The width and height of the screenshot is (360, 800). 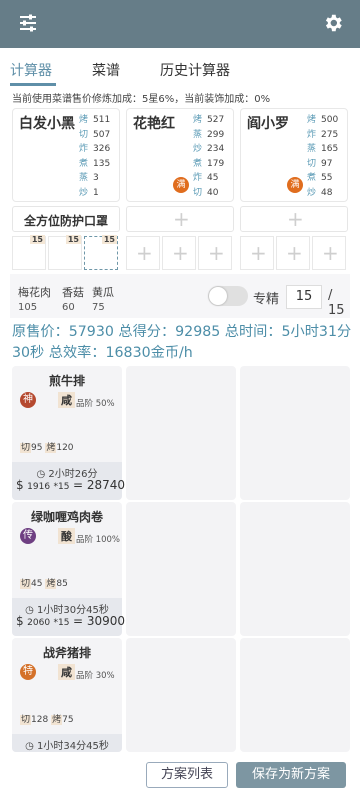 I want to click on toggle-knob, so click(x=218, y=296).